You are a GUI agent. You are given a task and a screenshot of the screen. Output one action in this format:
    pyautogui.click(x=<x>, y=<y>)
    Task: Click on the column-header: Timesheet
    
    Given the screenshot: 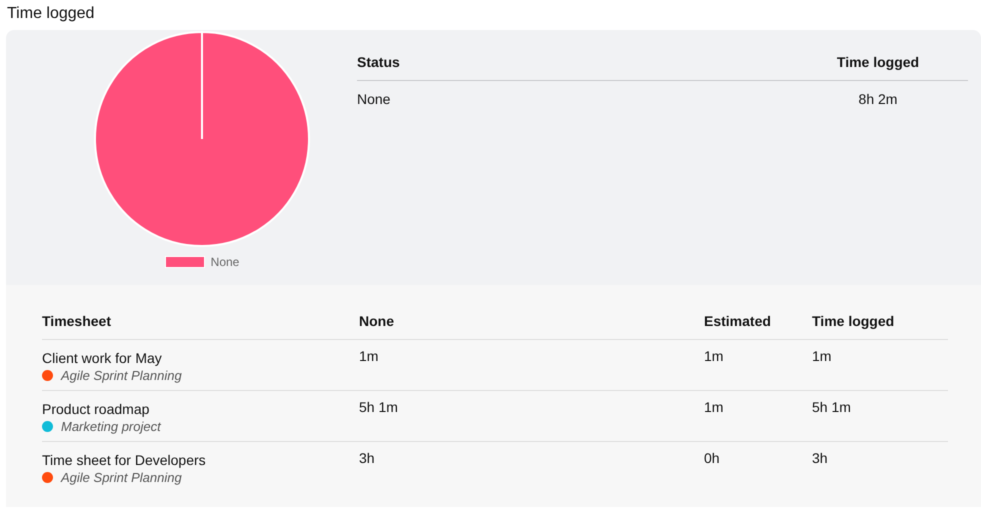 What is the action you would take?
    pyautogui.click(x=77, y=321)
    